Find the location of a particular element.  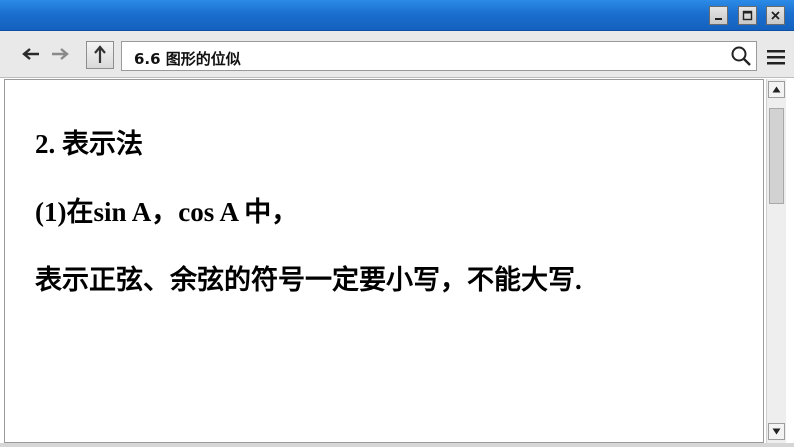

search-icon is located at coordinates (741, 56).